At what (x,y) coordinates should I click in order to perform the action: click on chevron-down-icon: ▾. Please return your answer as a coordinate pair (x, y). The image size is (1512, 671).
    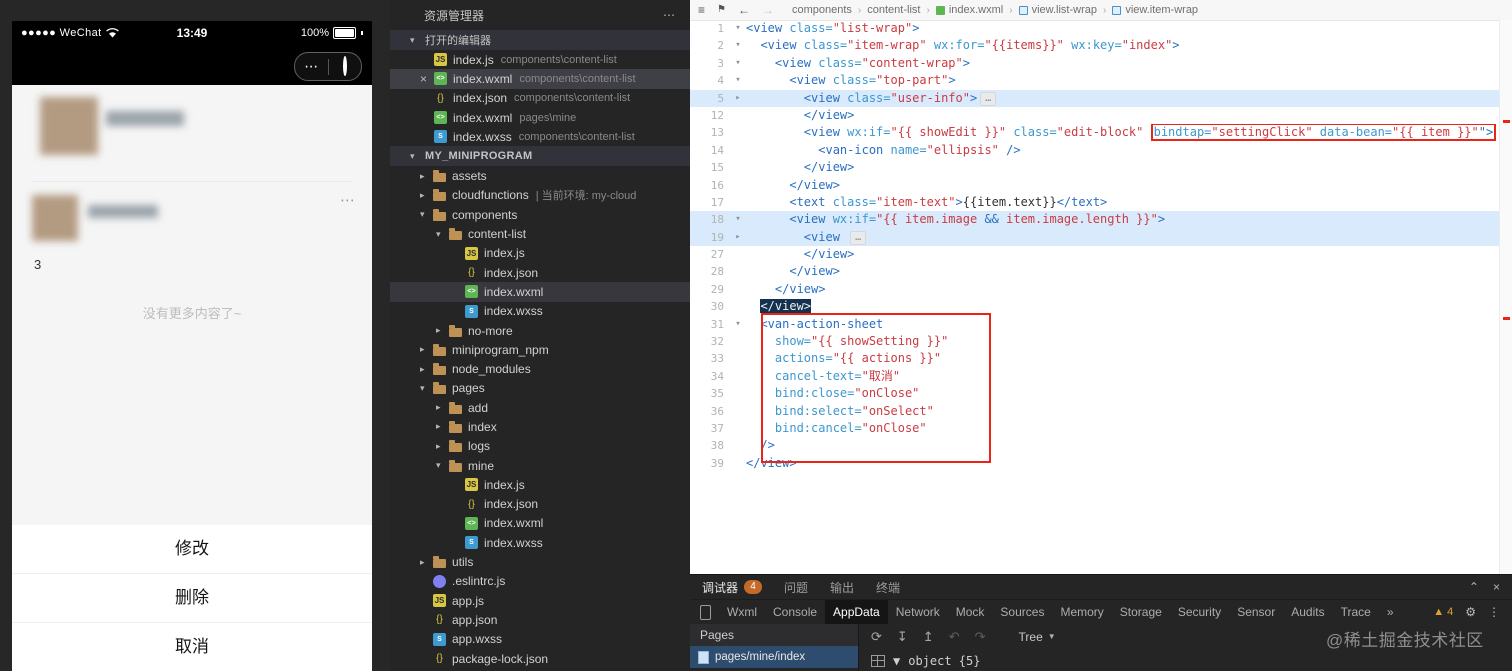
    Looking at the image, I should click on (442, 234).